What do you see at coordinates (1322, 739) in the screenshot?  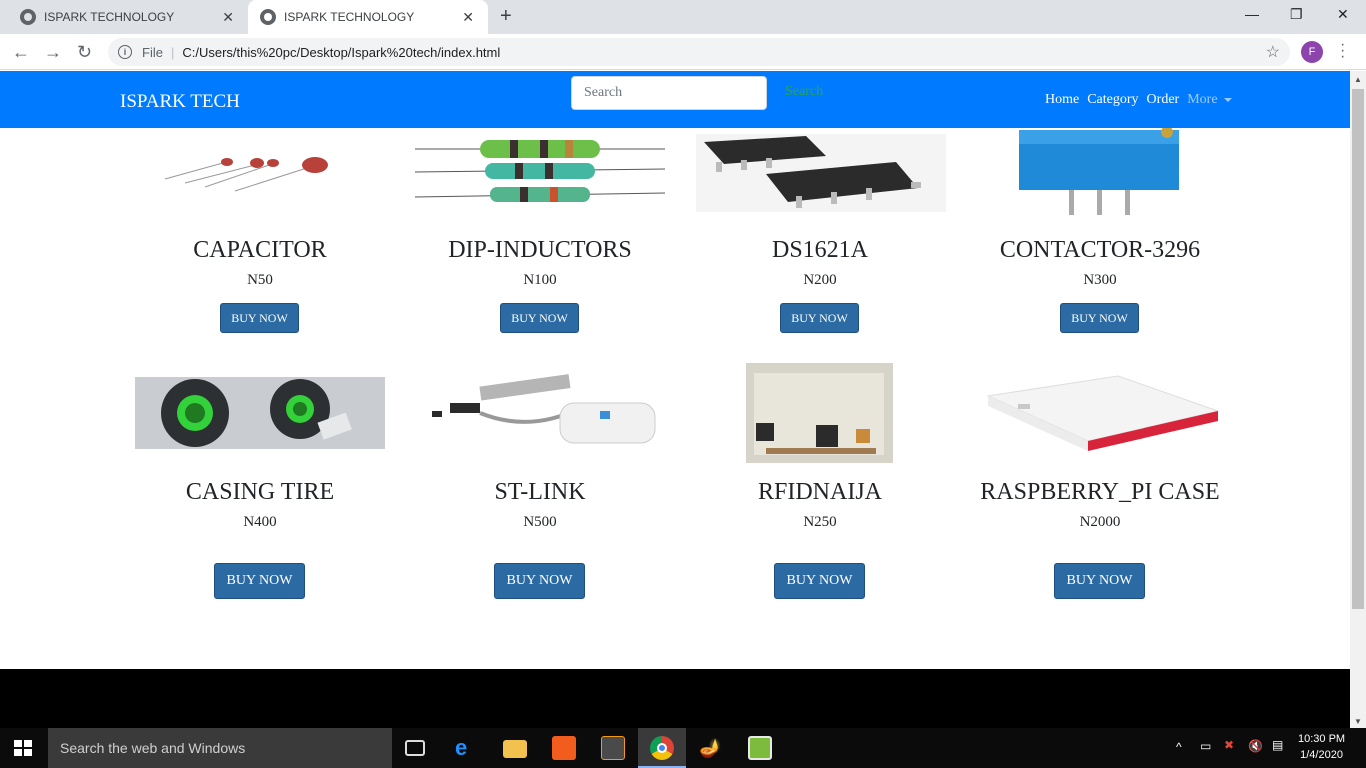 I see `clock-time: 10:30 PM` at bounding box center [1322, 739].